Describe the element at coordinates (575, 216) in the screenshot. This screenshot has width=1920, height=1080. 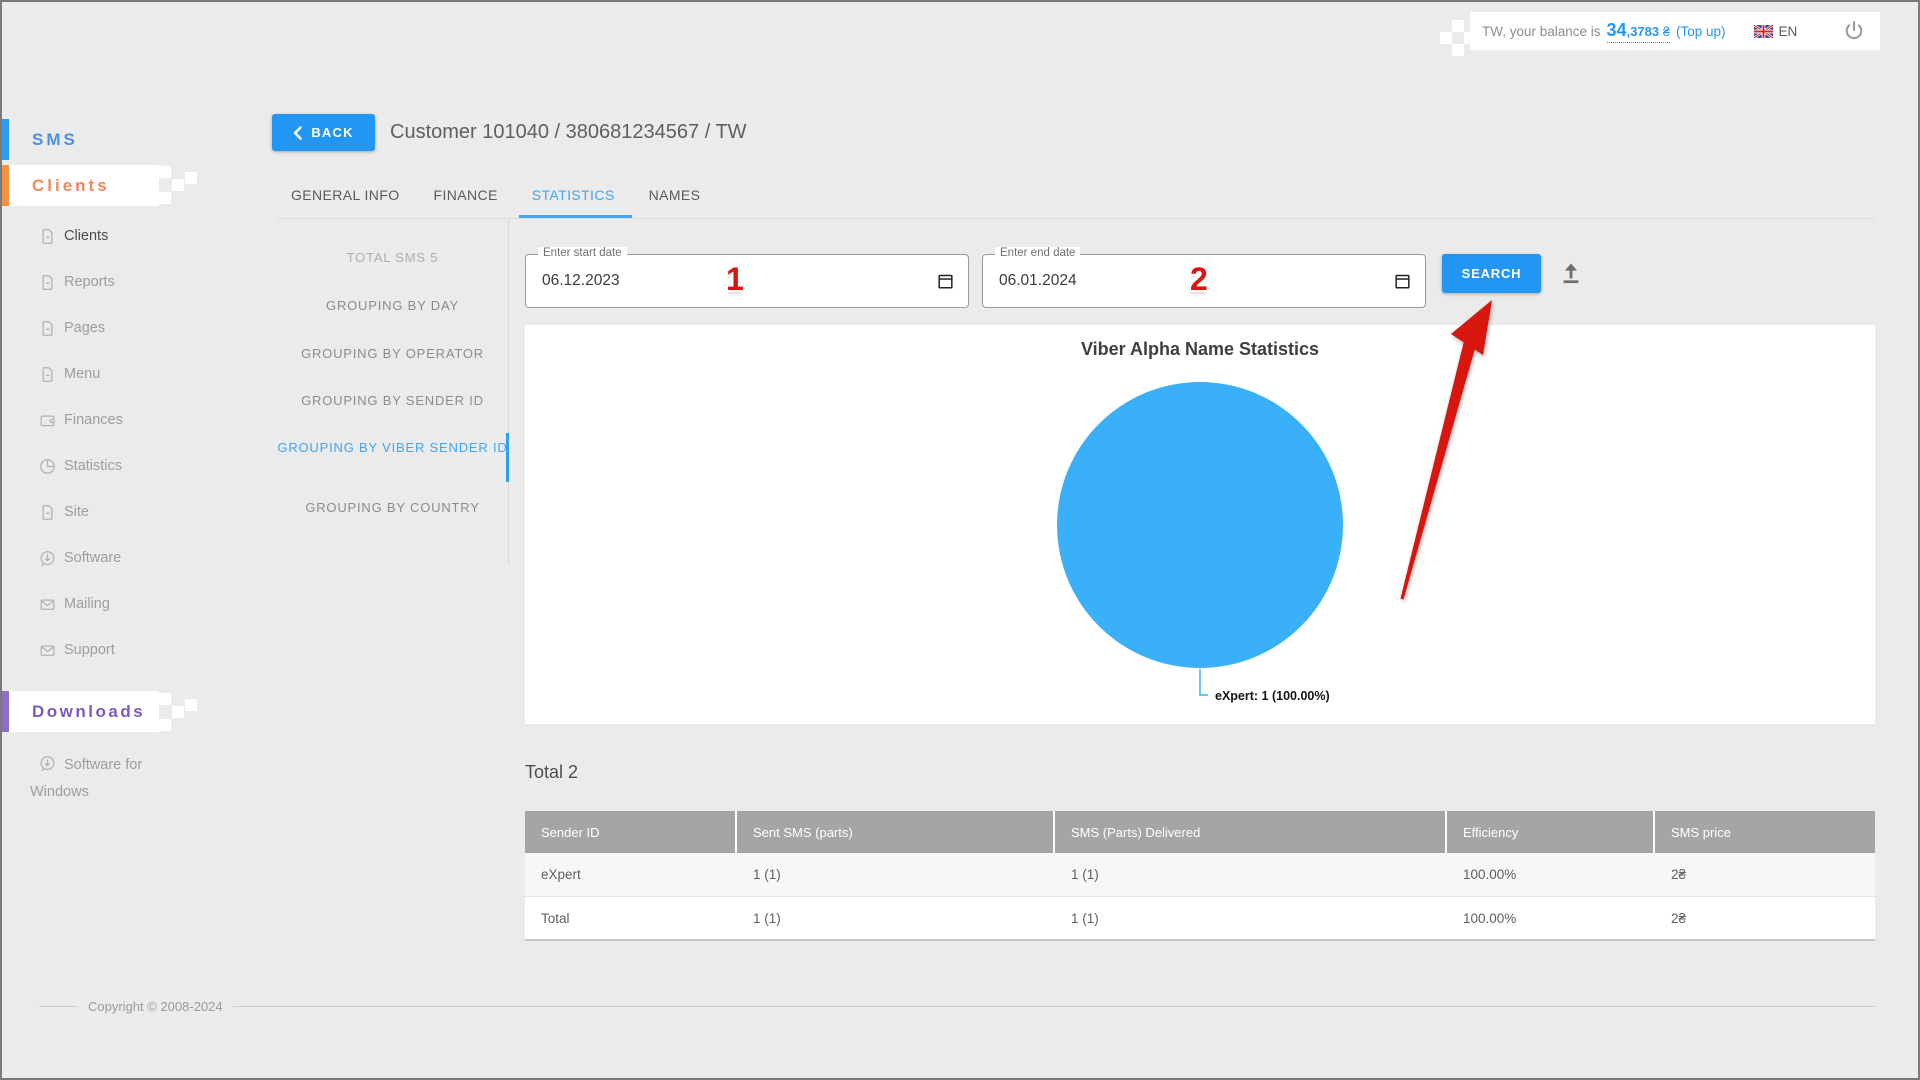
I see `active-tab-underline` at that location.